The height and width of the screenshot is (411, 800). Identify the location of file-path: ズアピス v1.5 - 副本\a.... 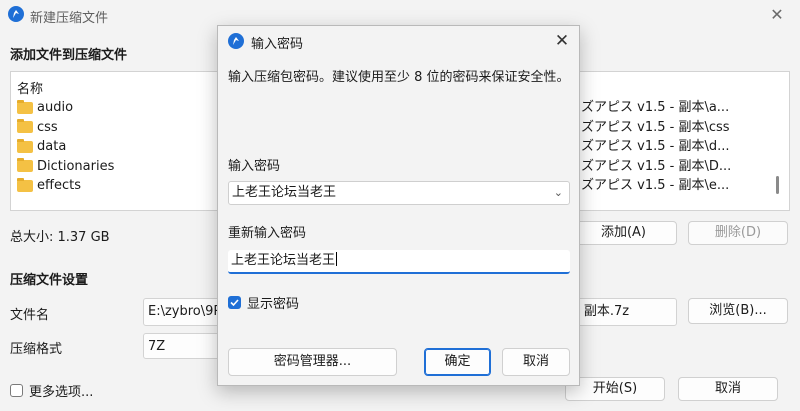
(655, 107).